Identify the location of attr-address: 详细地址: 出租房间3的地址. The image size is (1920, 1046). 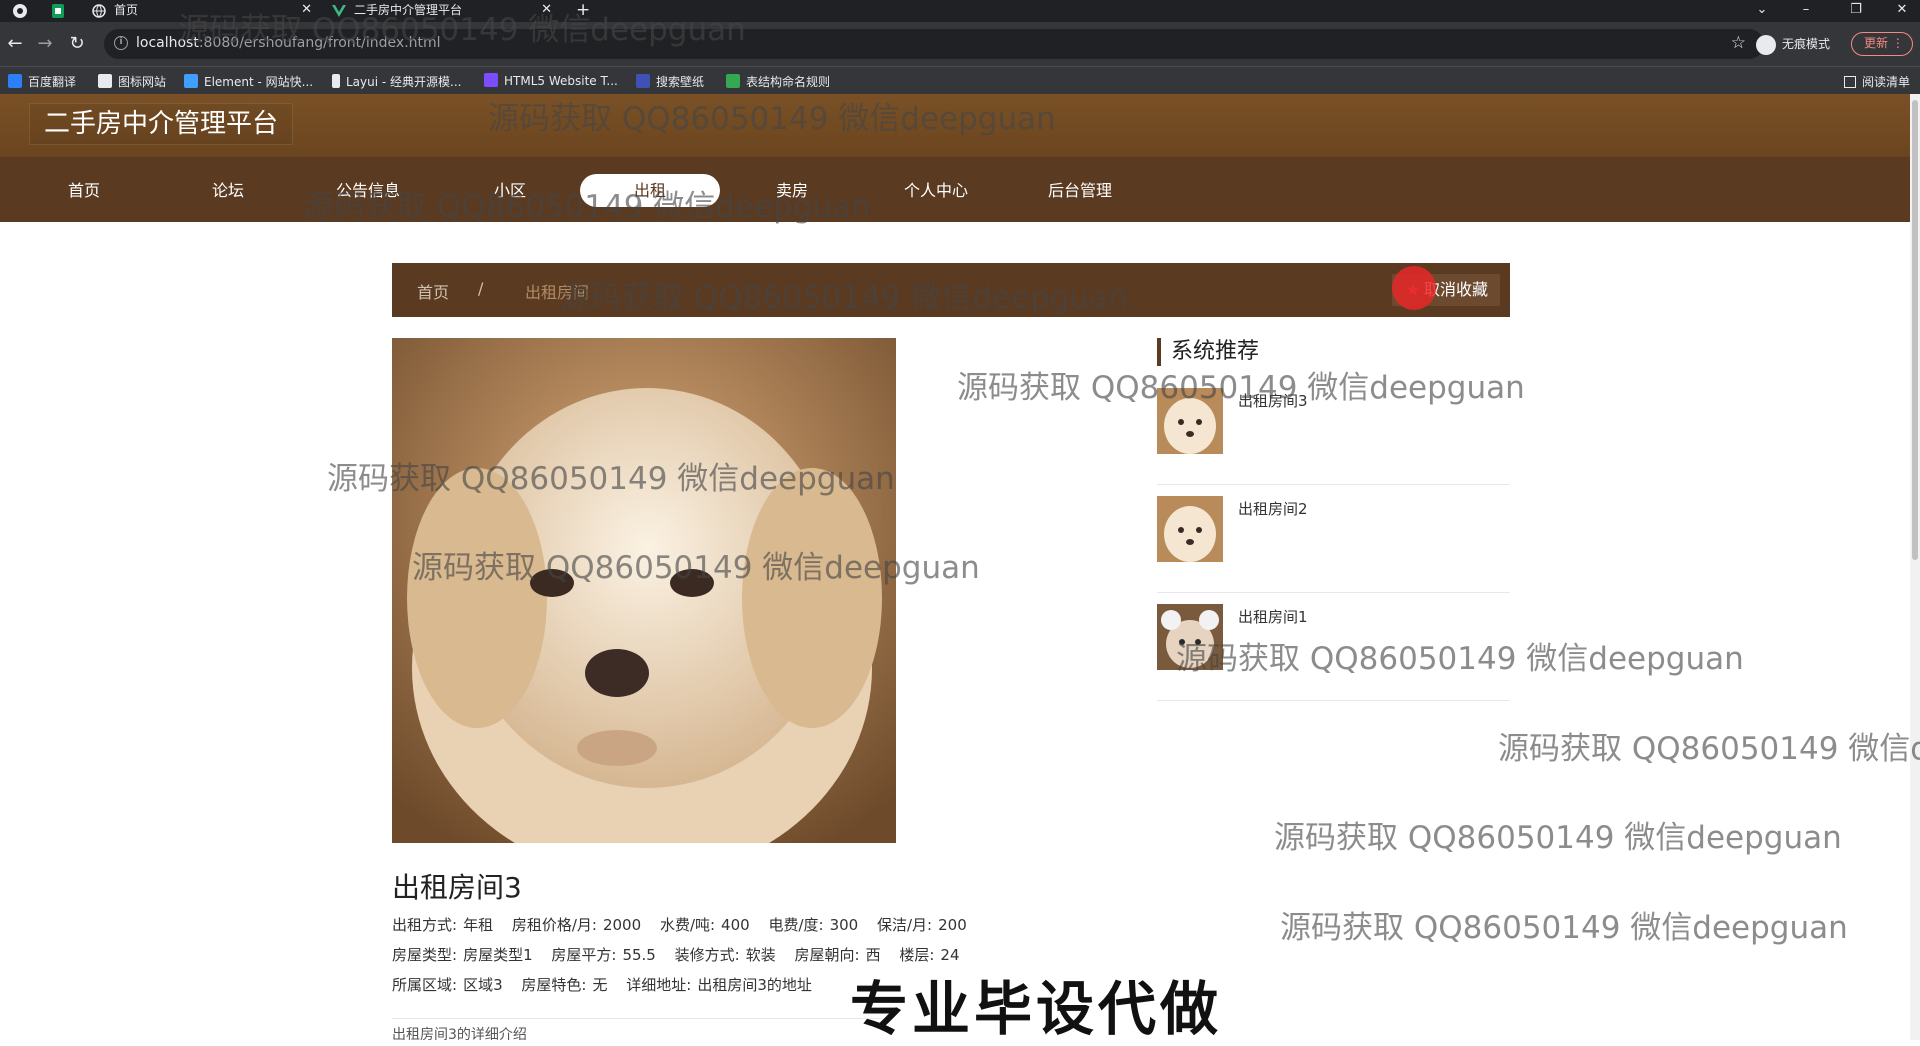
(719, 985).